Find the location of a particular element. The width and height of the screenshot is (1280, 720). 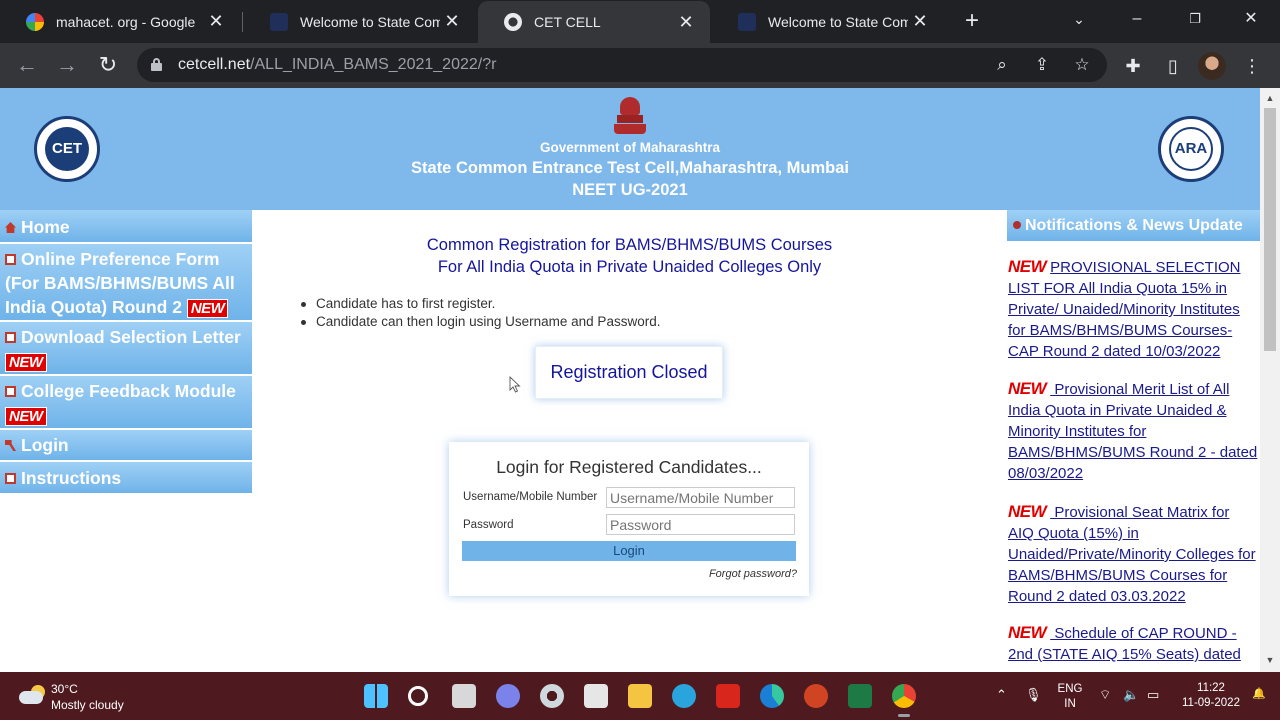

edge-icon is located at coordinates (772, 696).